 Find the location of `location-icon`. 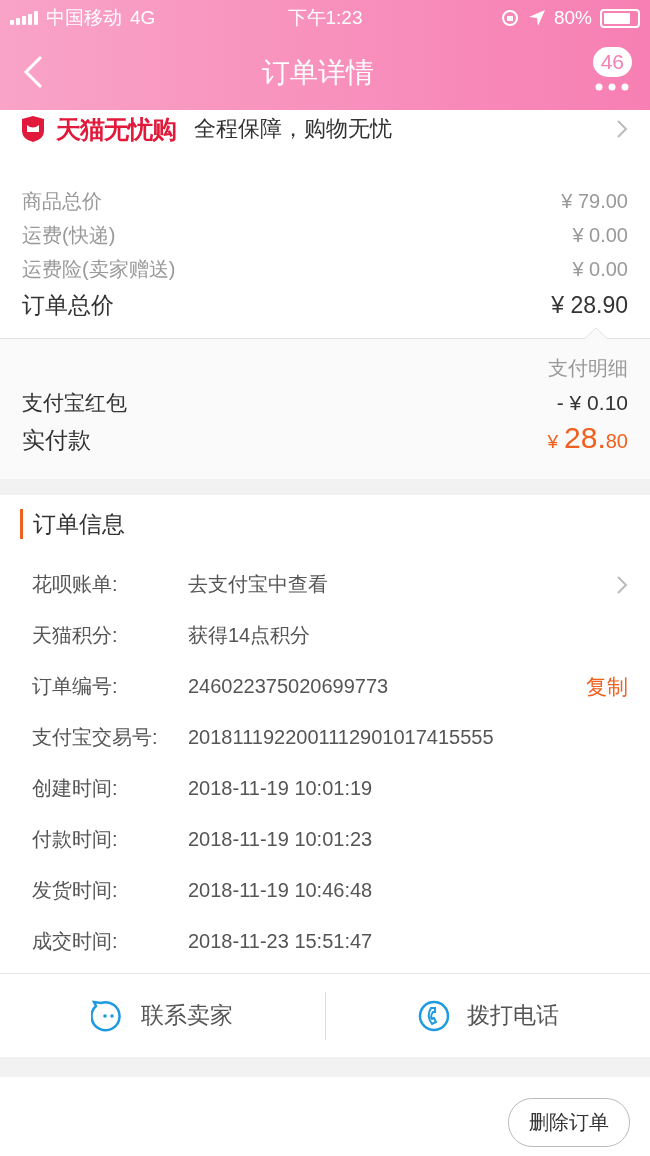

location-icon is located at coordinates (537, 18).